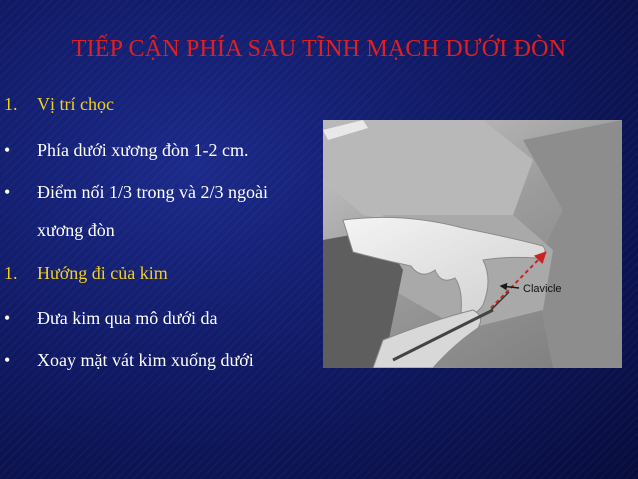  I want to click on list-item-text: Vị trí chọc, so click(75, 104).